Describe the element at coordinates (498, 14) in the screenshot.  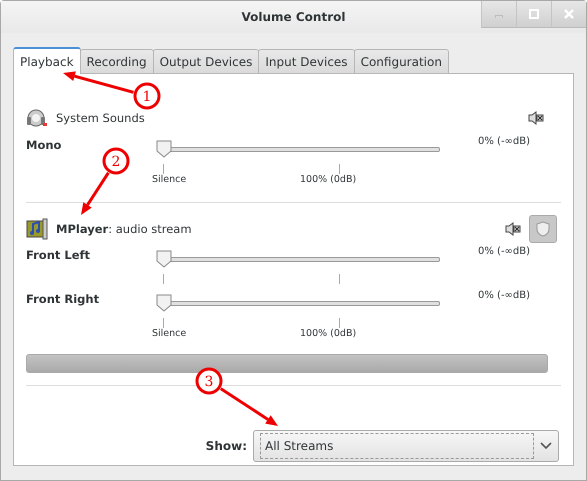
I see `minimize-button` at that location.